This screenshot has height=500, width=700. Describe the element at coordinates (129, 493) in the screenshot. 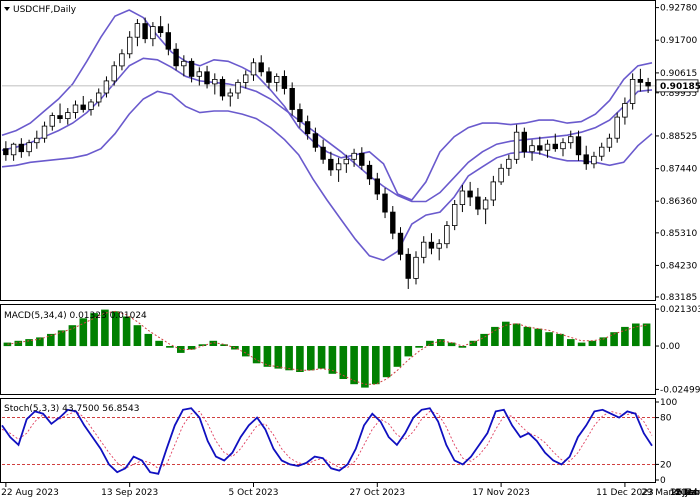

I see `date-tick-label: 13 Sep 2023` at that location.